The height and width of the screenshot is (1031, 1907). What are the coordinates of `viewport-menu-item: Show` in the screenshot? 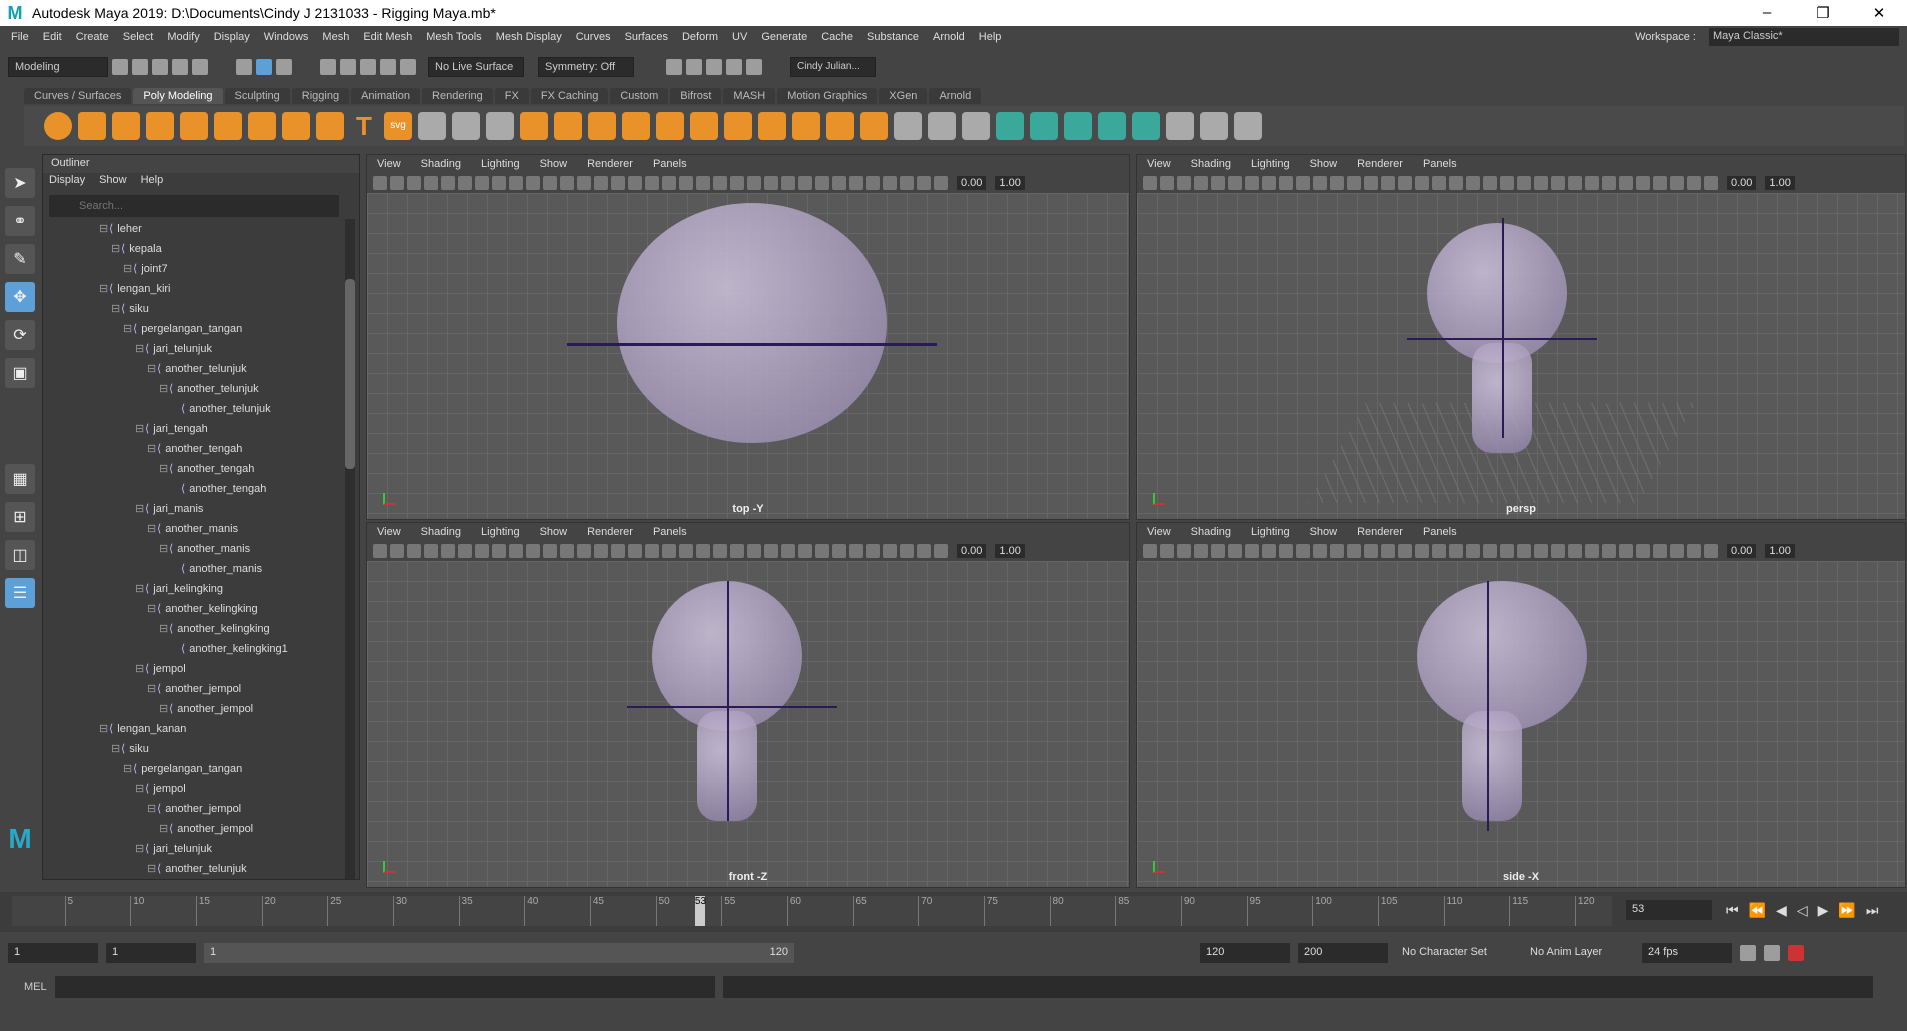 It's located at (554, 164).